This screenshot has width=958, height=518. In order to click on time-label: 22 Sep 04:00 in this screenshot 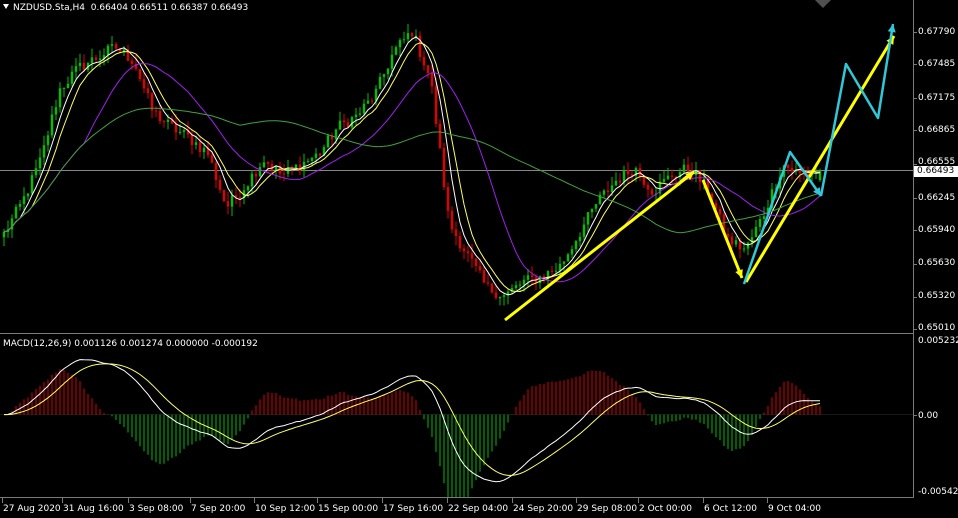, I will do `click(478, 509)`.